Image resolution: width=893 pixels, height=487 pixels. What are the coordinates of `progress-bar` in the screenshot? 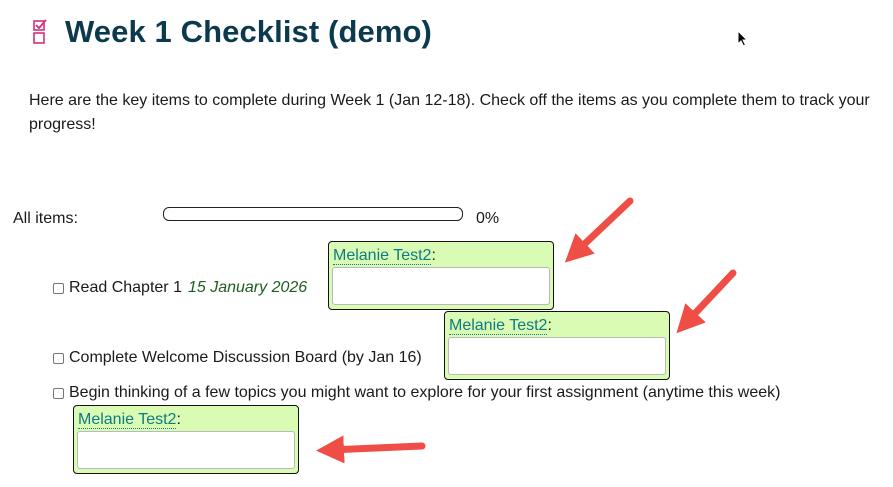 It's located at (313, 214).